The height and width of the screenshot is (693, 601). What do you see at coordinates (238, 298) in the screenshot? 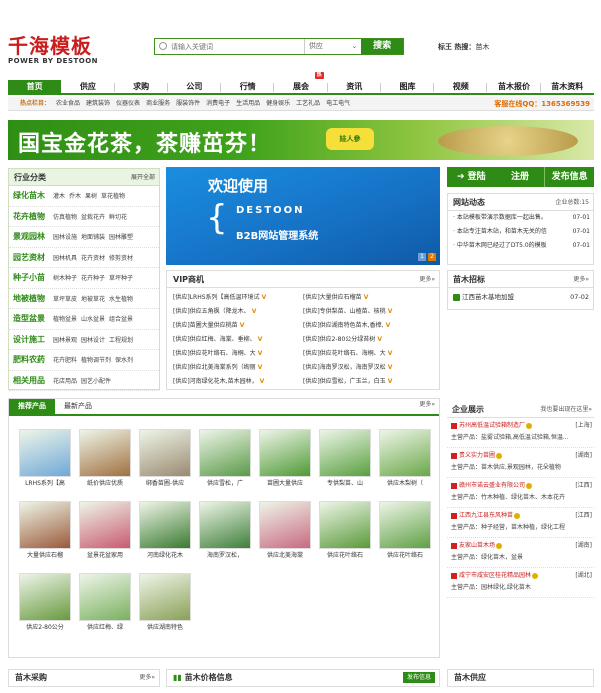
I see `vip-item: [供应]LRHS系列【高低温环境试 V` at bounding box center [238, 298].